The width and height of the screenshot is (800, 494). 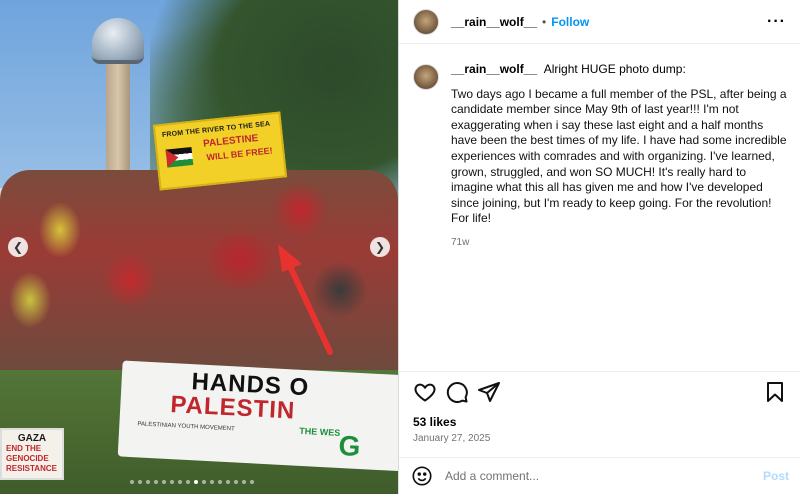 I want to click on chevron-left-icon: ❮, so click(x=18, y=247).